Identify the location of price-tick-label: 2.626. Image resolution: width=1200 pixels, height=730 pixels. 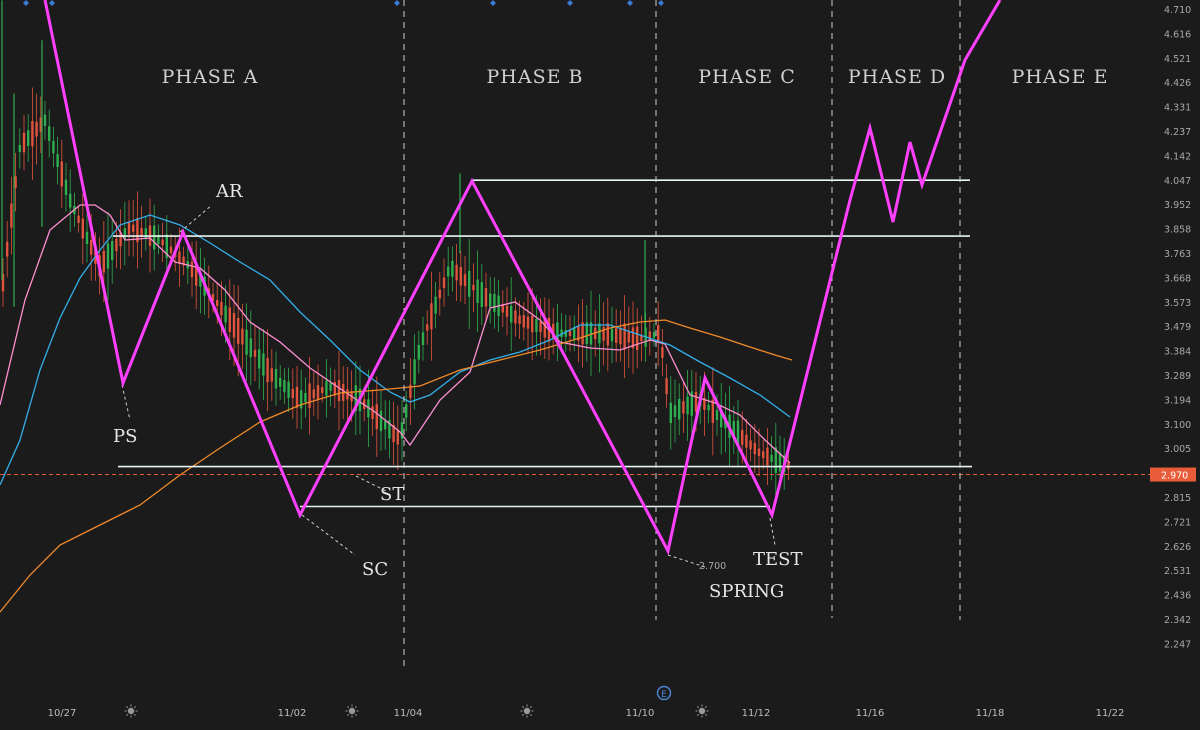
(1177, 547).